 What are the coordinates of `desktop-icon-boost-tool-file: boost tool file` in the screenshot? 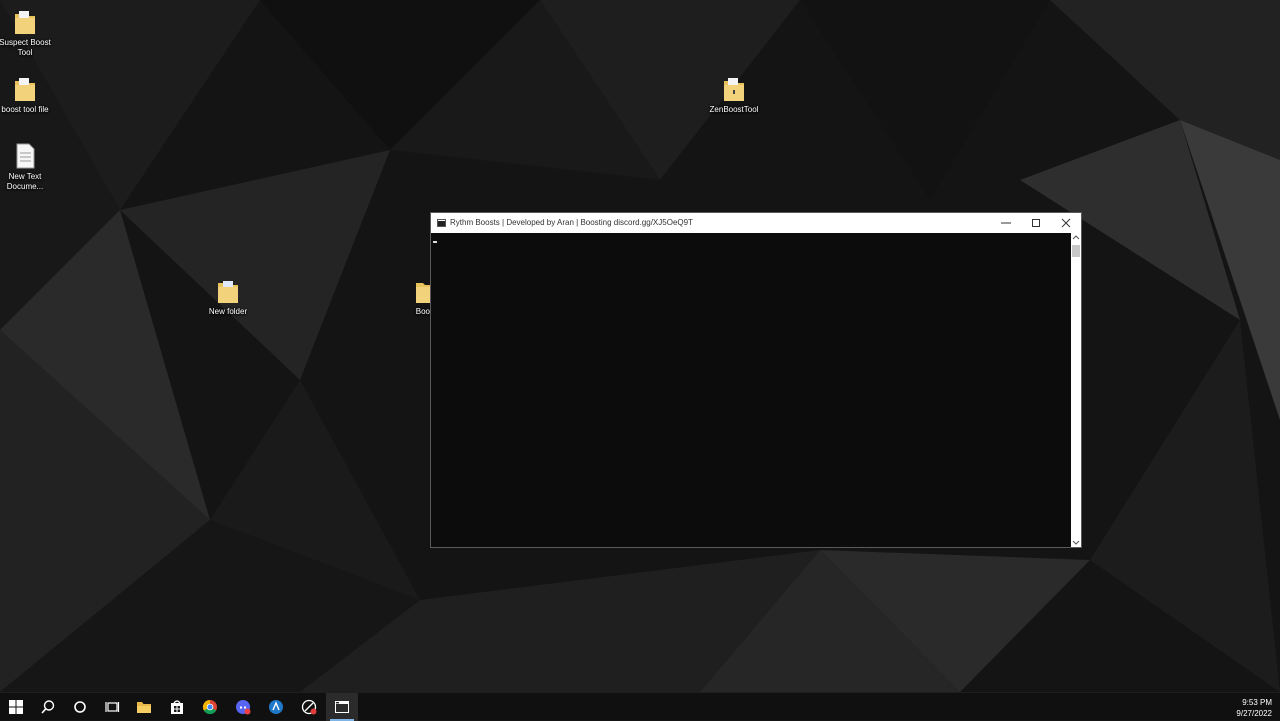 It's located at (29, 95).